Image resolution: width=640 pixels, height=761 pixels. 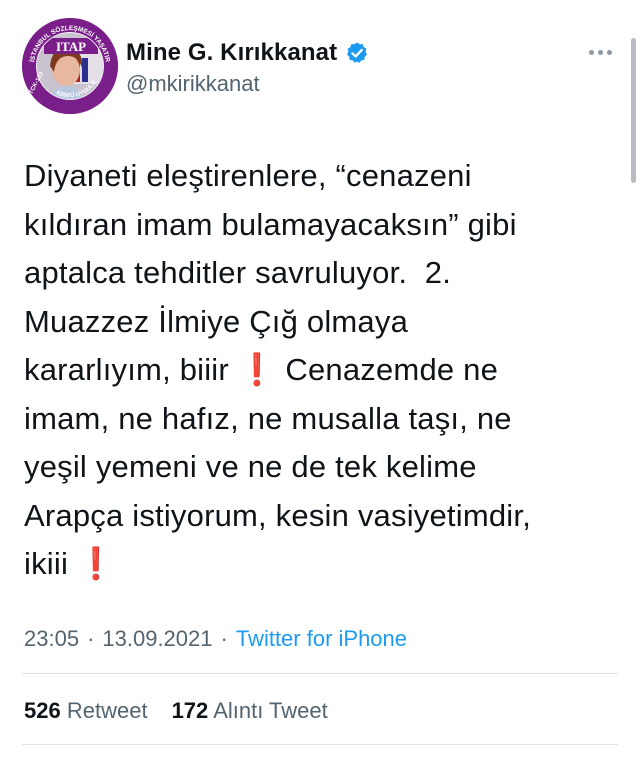 What do you see at coordinates (42, 710) in the screenshot?
I see `retweets-count: 526` at bounding box center [42, 710].